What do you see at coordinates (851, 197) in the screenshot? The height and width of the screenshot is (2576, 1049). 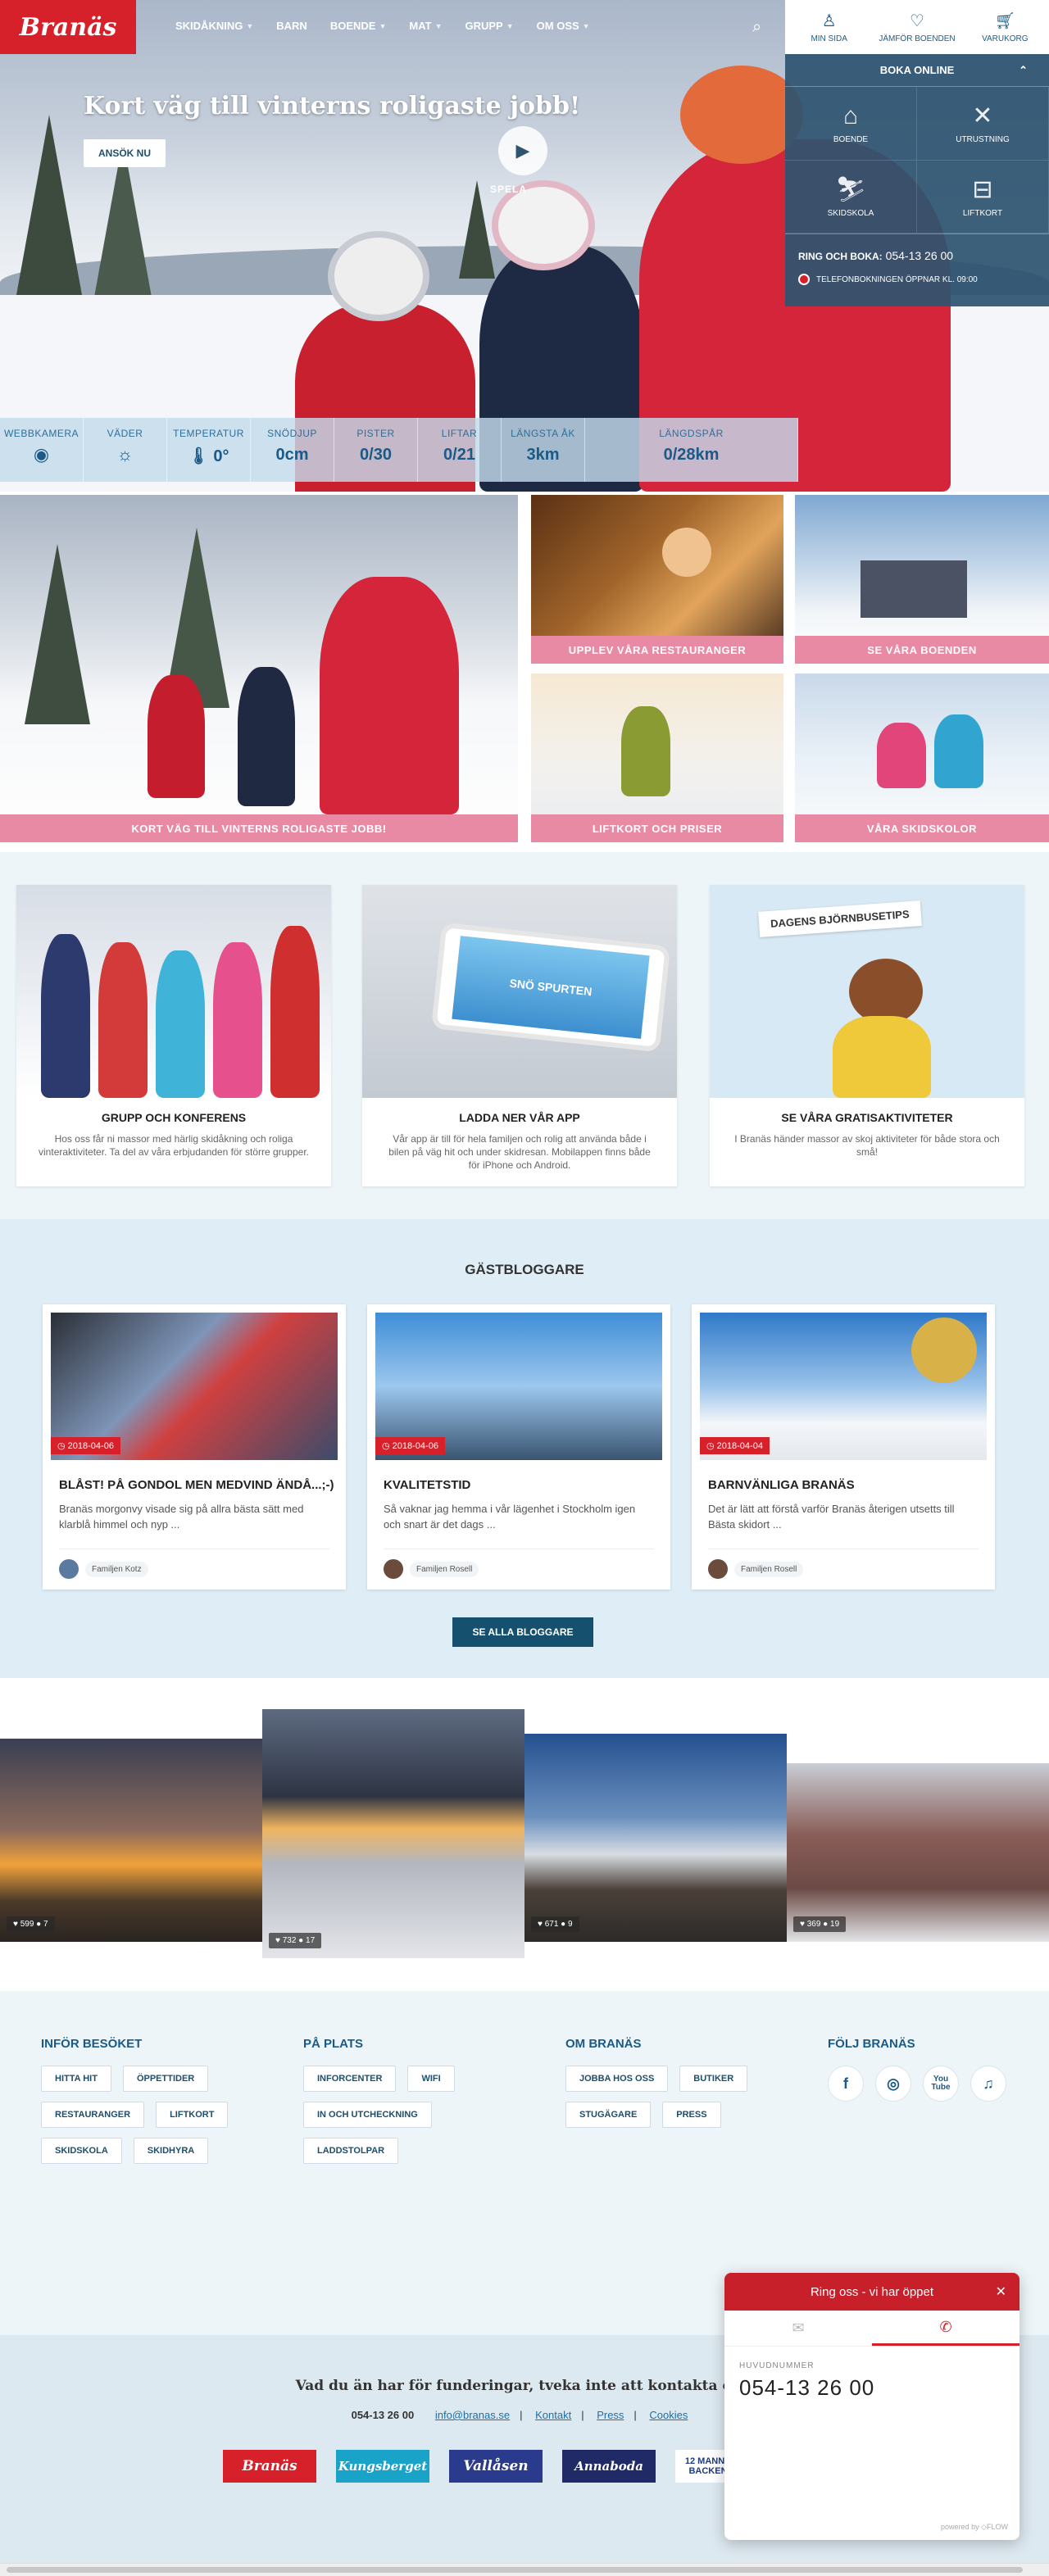 I see `booking-skischool: ⛷︎ SKIDSKOLA` at bounding box center [851, 197].